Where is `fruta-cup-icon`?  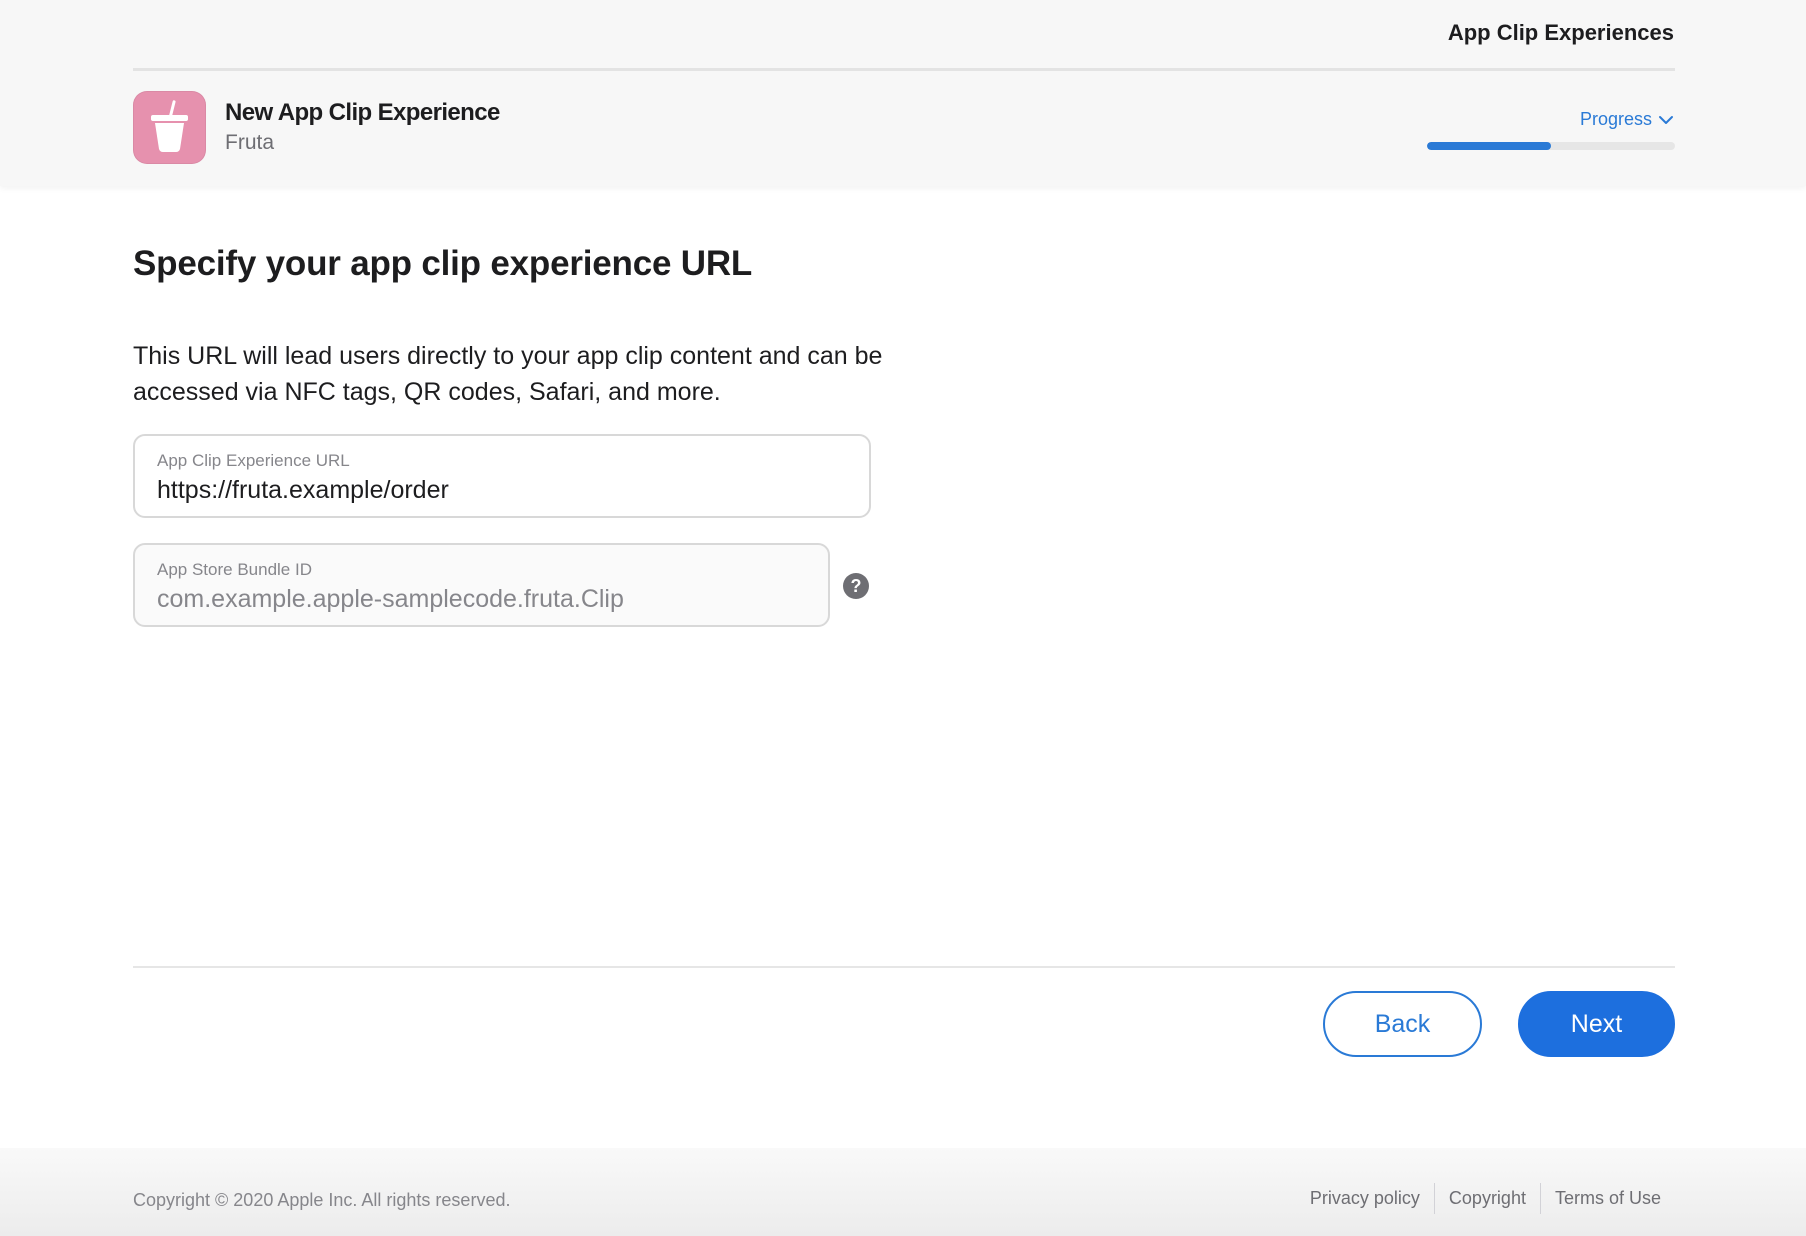
fruta-cup-icon is located at coordinates (169, 127).